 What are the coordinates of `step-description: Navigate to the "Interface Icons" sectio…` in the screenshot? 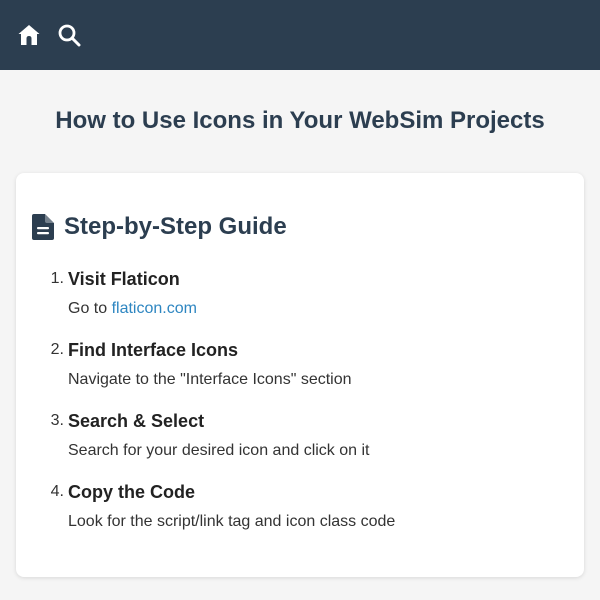 It's located at (210, 379).